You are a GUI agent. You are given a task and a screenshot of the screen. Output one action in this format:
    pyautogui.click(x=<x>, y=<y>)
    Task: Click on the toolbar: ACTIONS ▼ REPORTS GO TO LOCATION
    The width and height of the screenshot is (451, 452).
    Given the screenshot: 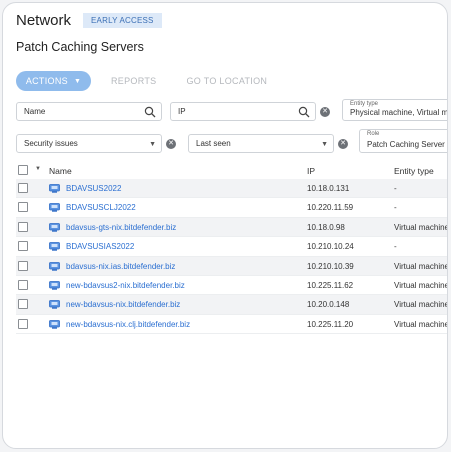 What is the action you would take?
    pyautogui.click(x=141, y=81)
    